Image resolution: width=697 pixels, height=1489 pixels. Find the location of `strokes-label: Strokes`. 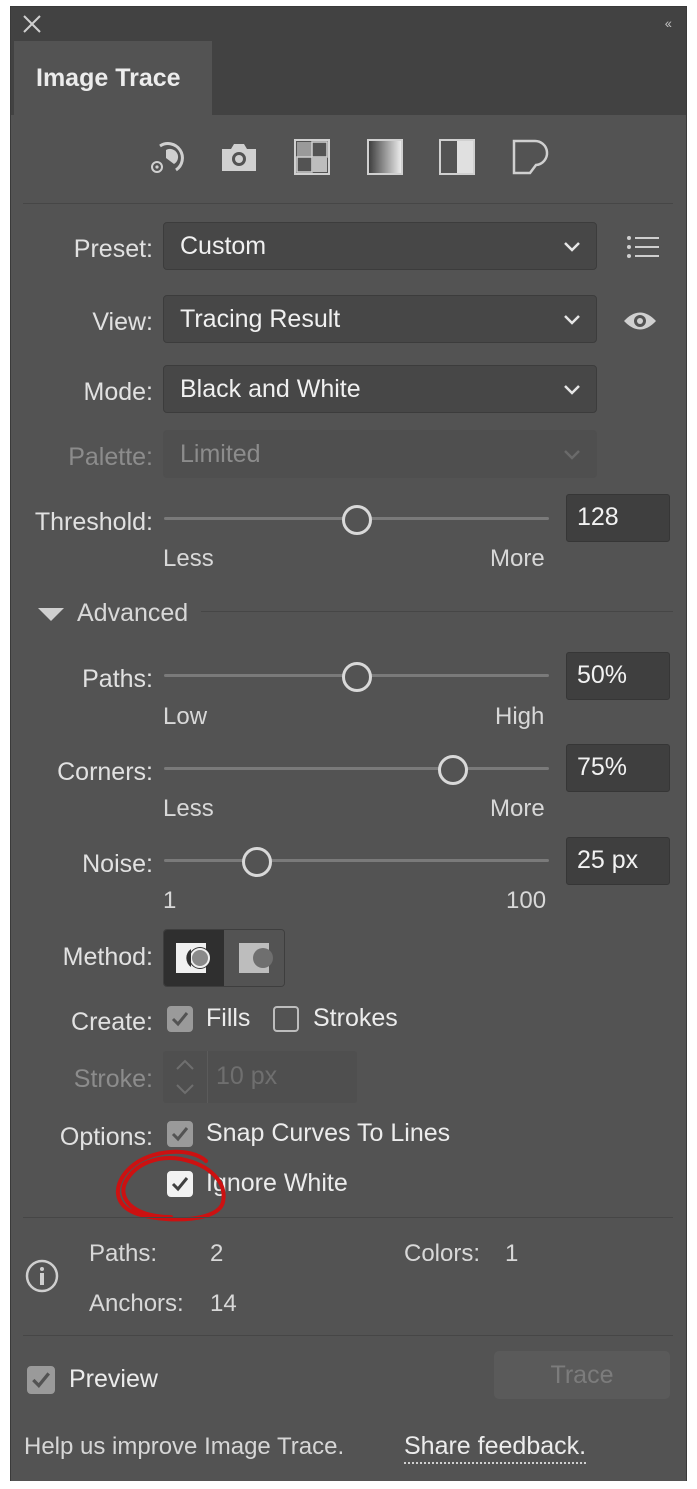

strokes-label: Strokes is located at coordinates (355, 1018).